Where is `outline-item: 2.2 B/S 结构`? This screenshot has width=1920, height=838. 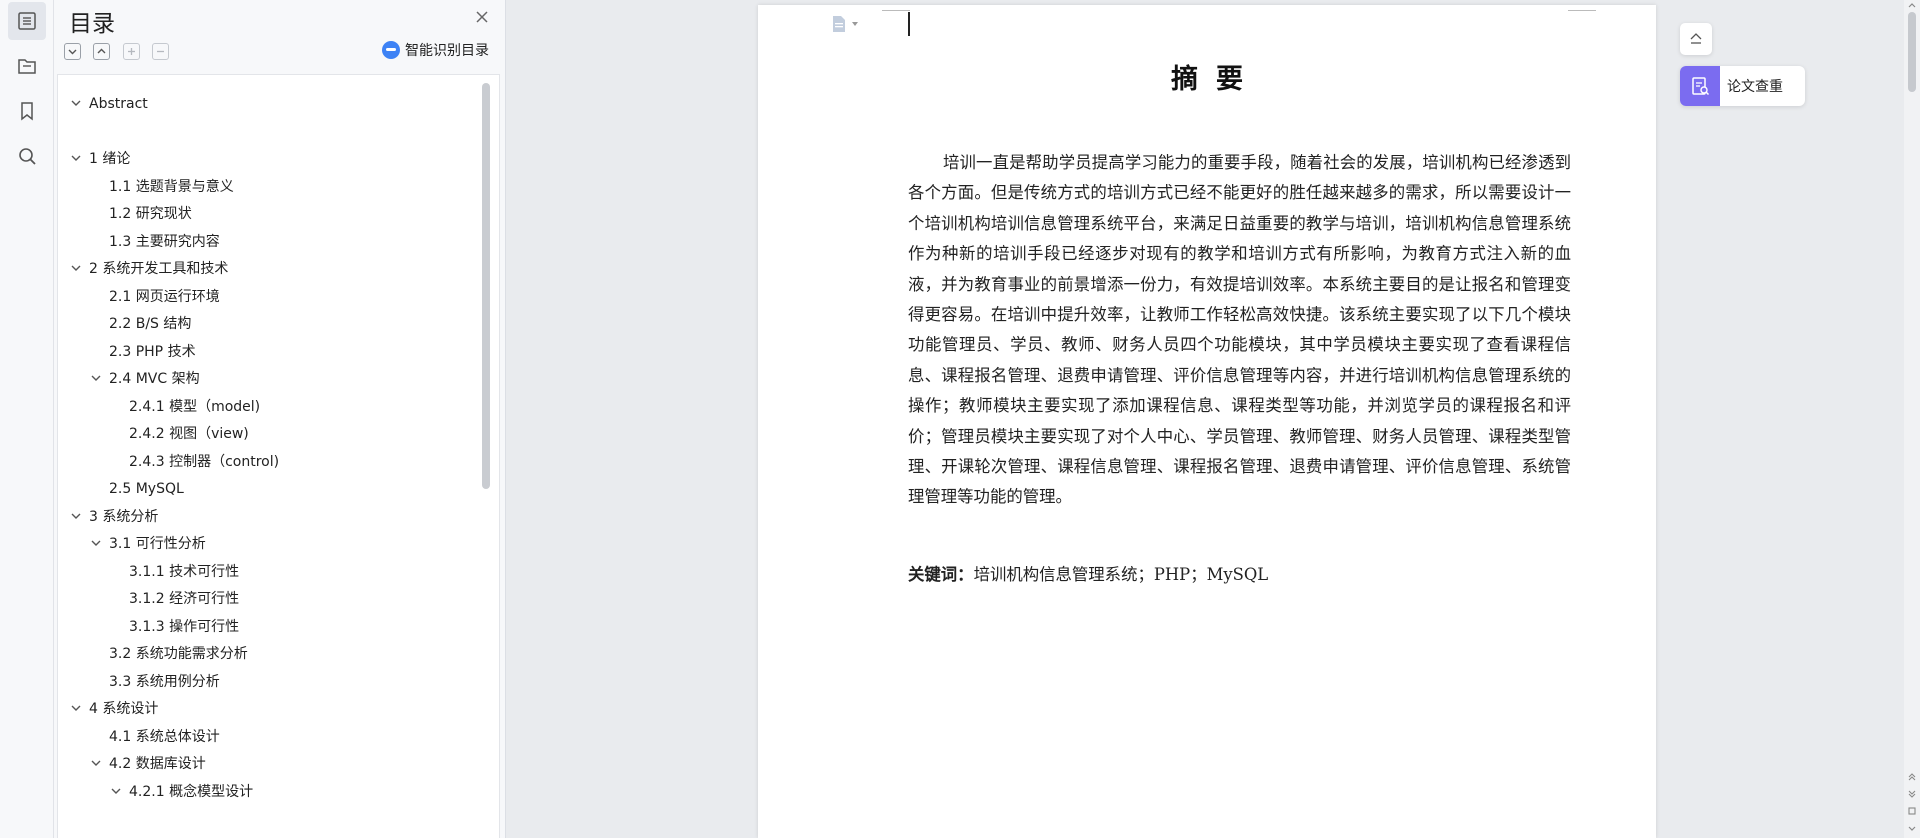 outline-item: 2.2 B/S 结构 is located at coordinates (150, 324).